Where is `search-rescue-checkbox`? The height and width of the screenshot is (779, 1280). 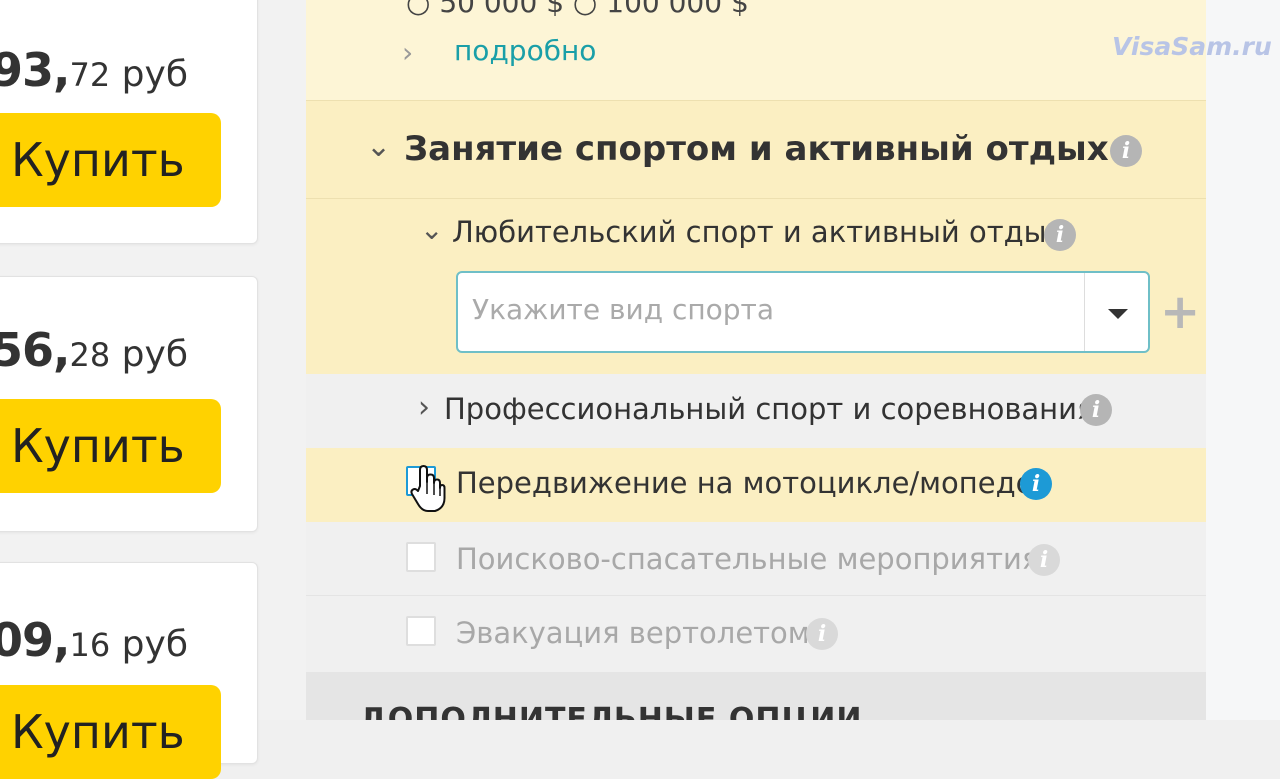
search-rescue-checkbox is located at coordinates (421, 557).